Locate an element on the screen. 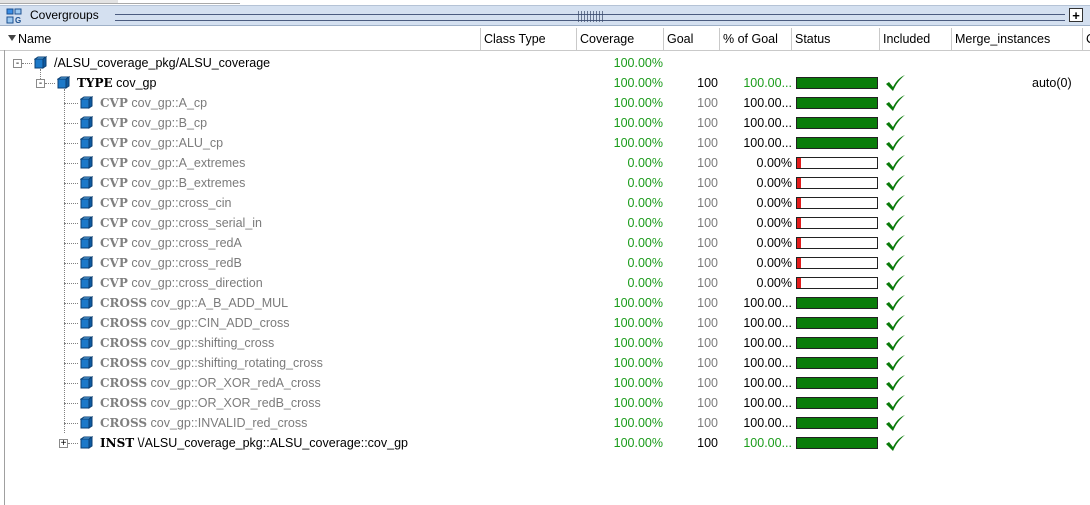  tab-stub is located at coordinates (59, 2).